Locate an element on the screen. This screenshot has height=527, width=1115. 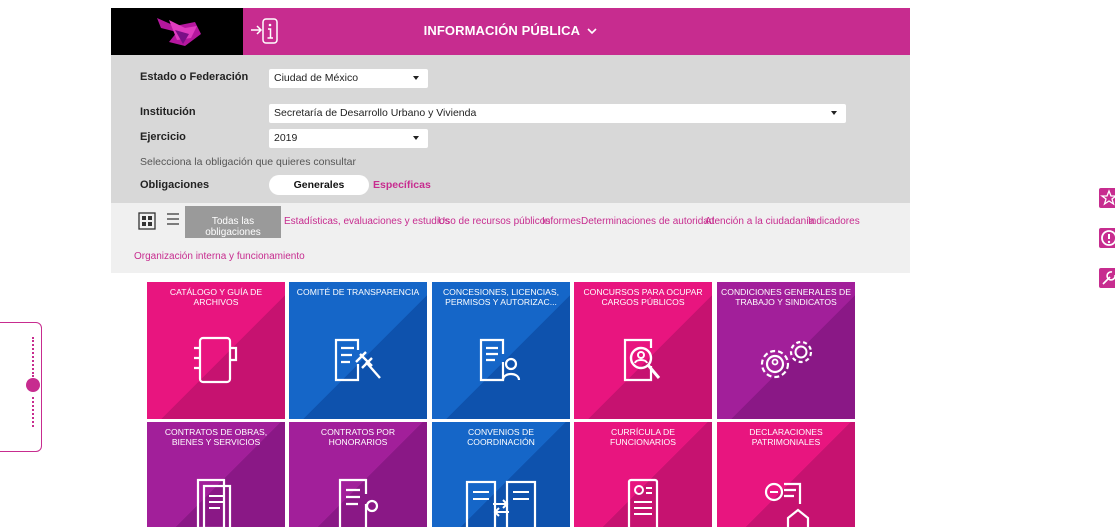
tile-title: CONVENIOS DE COORDINACIÓN is located at coordinates (501, 437).